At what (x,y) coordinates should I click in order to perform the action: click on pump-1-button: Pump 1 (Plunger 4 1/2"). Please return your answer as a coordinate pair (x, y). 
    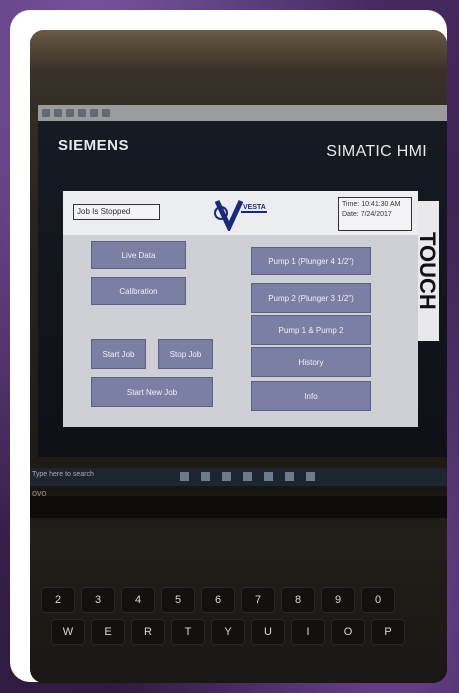
    Looking at the image, I should click on (311, 261).